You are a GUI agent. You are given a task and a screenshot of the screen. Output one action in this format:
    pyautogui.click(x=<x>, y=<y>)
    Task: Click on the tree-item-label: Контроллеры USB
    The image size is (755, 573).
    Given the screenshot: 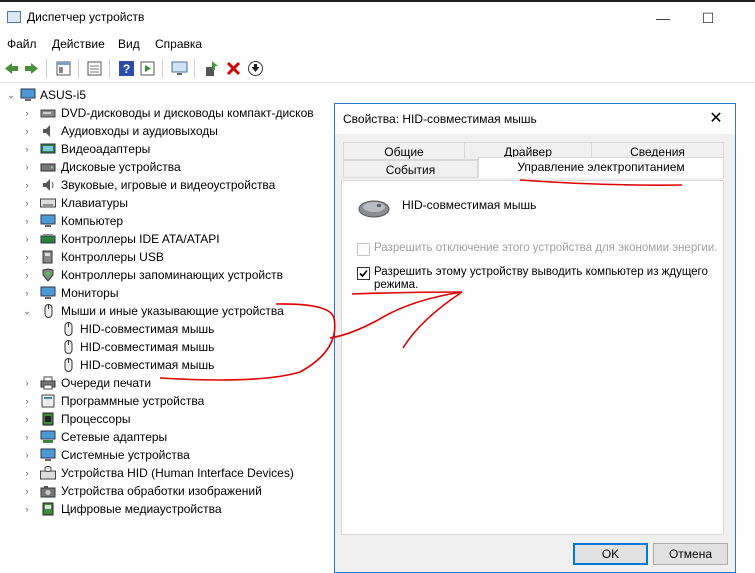 What is the action you would take?
    pyautogui.click(x=112, y=257)
    